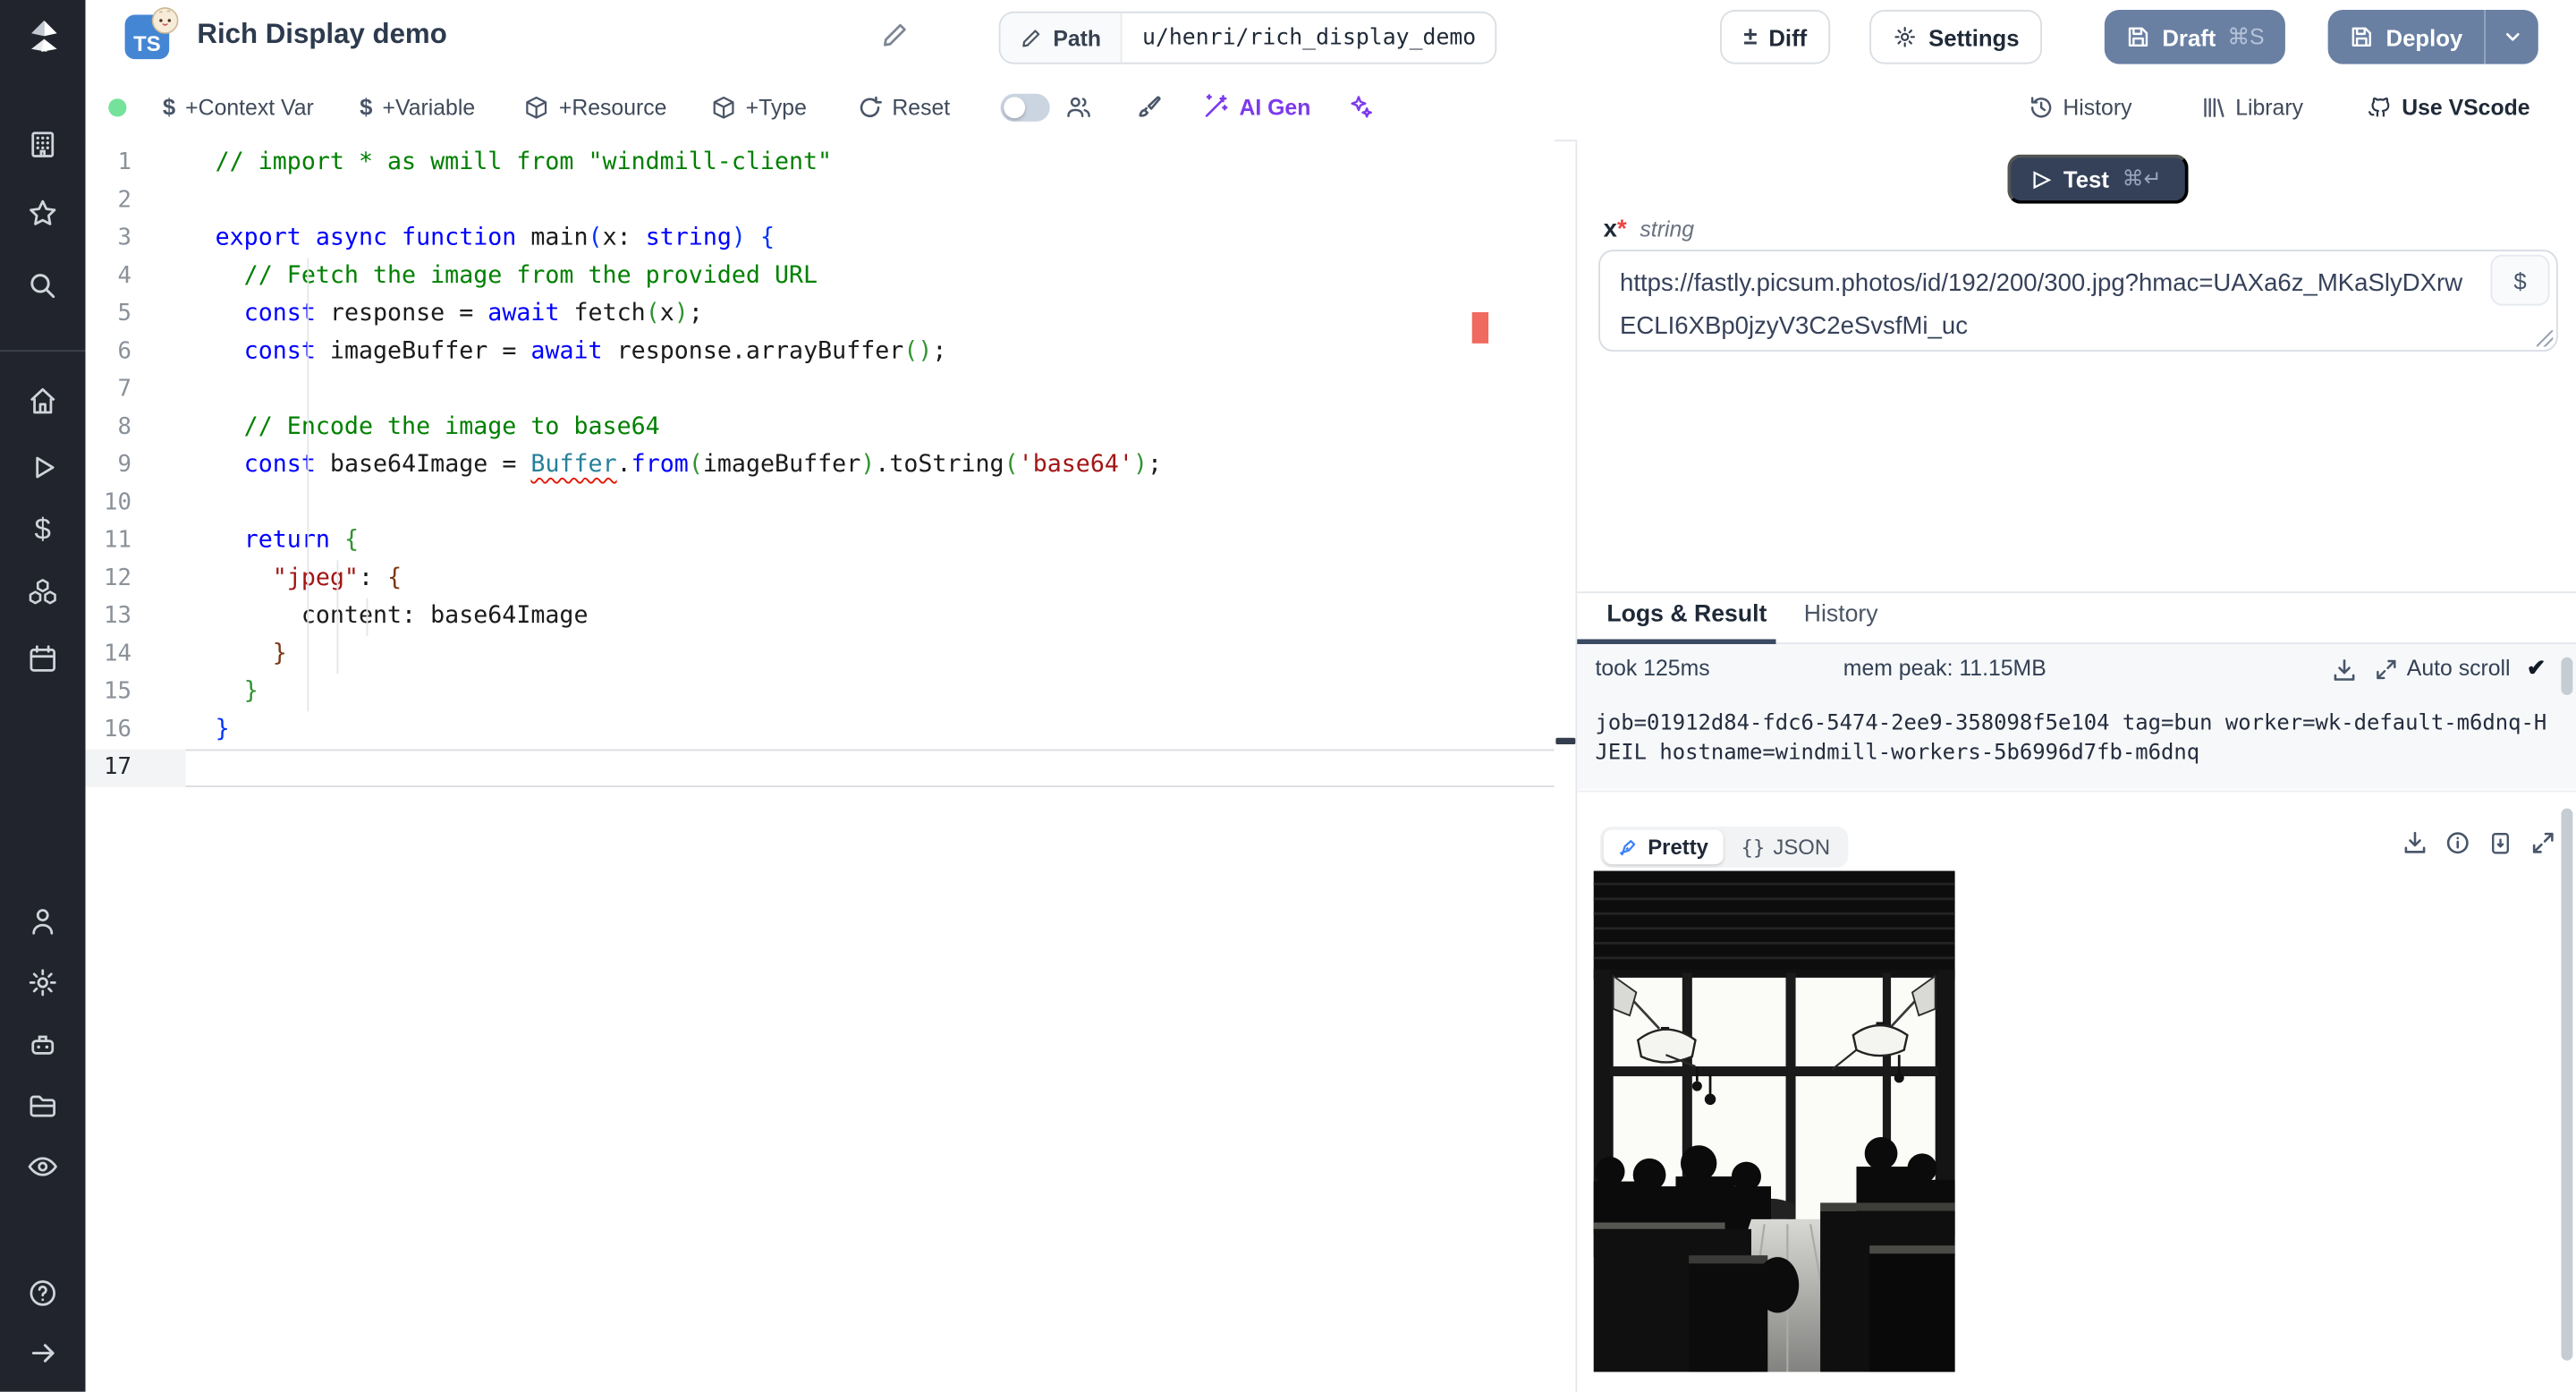 The width and height of the screenshot is (2576, 1392). I want to click on line-content: const response = await fetch(x);, so click(473, 314).